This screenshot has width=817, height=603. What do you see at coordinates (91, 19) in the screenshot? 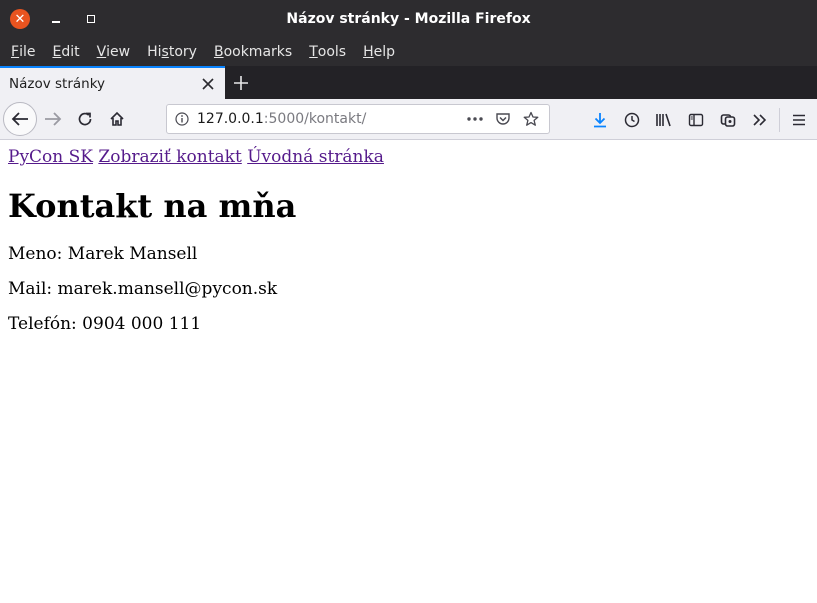
I see `maximize-icon` at bounding box center [91, 19].